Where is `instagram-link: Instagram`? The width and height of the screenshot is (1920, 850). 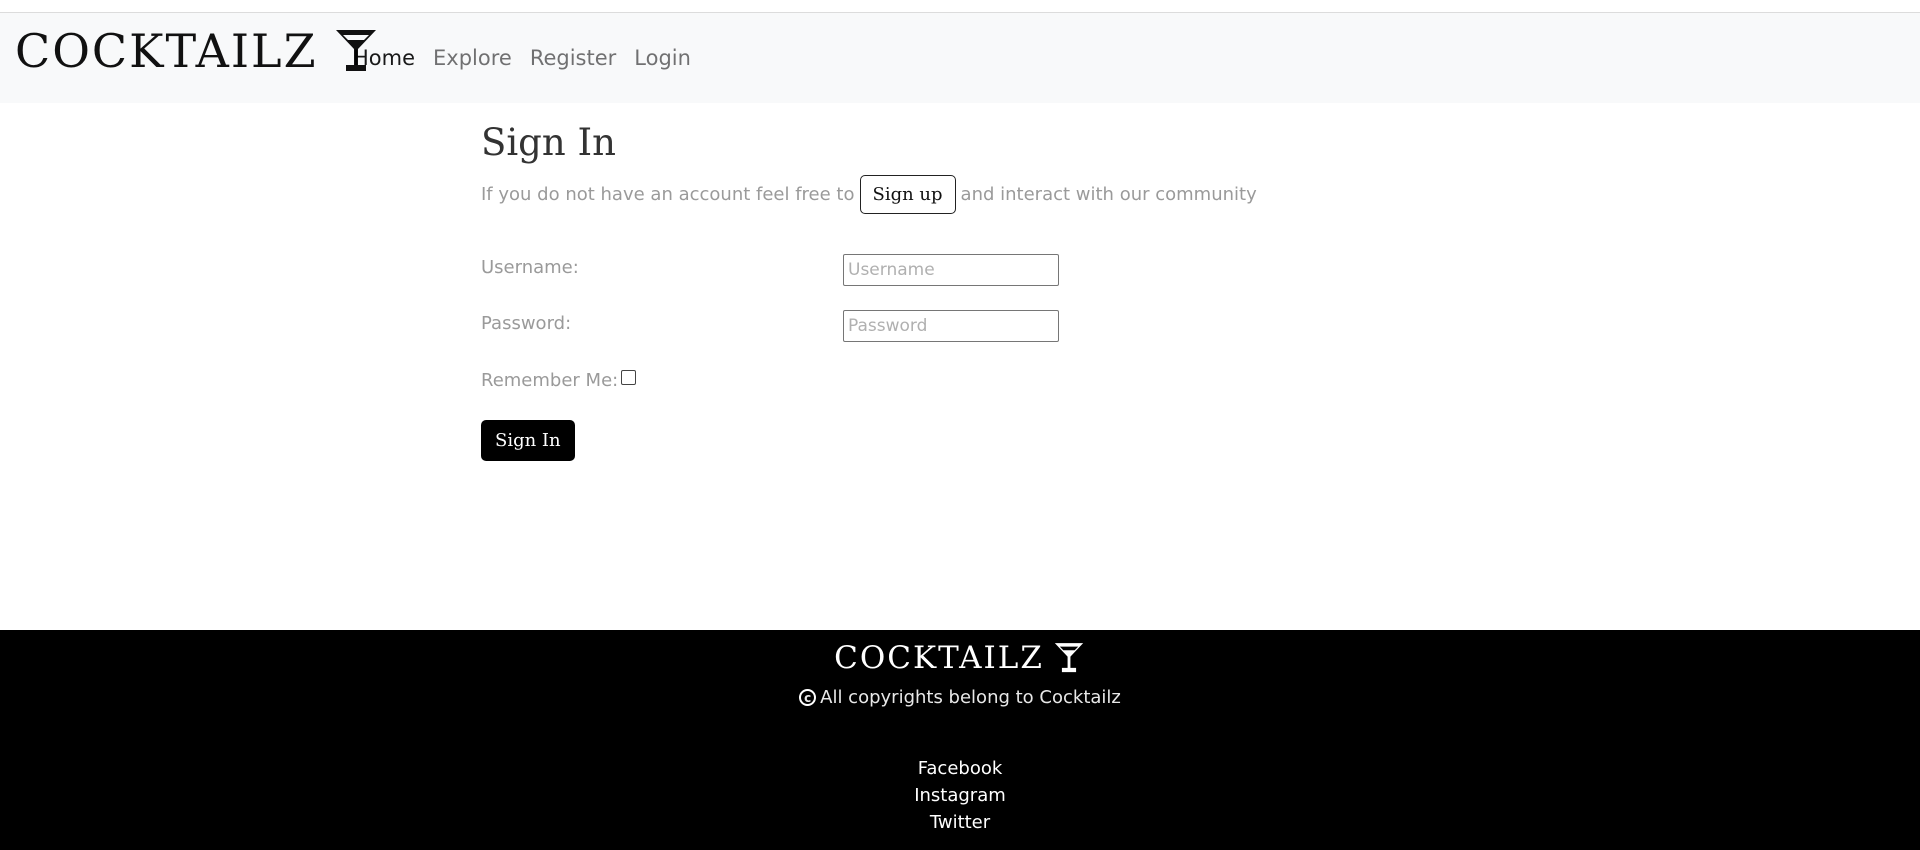
instagram-link: Instagram is located at coordinates (960, 795).